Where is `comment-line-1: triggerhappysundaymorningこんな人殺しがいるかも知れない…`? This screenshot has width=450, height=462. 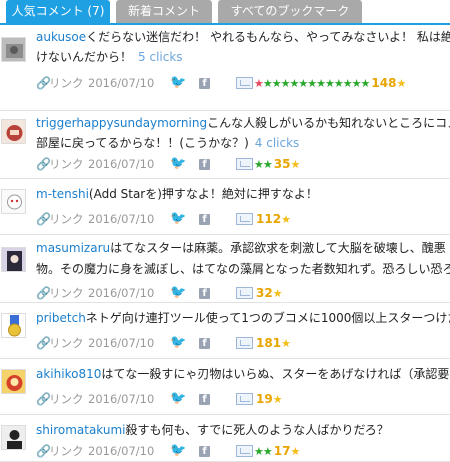
comment-line-1: triggerhappysundaymorningこんな人殺しがいるかも知れない… is located at coordinates (243, 123).